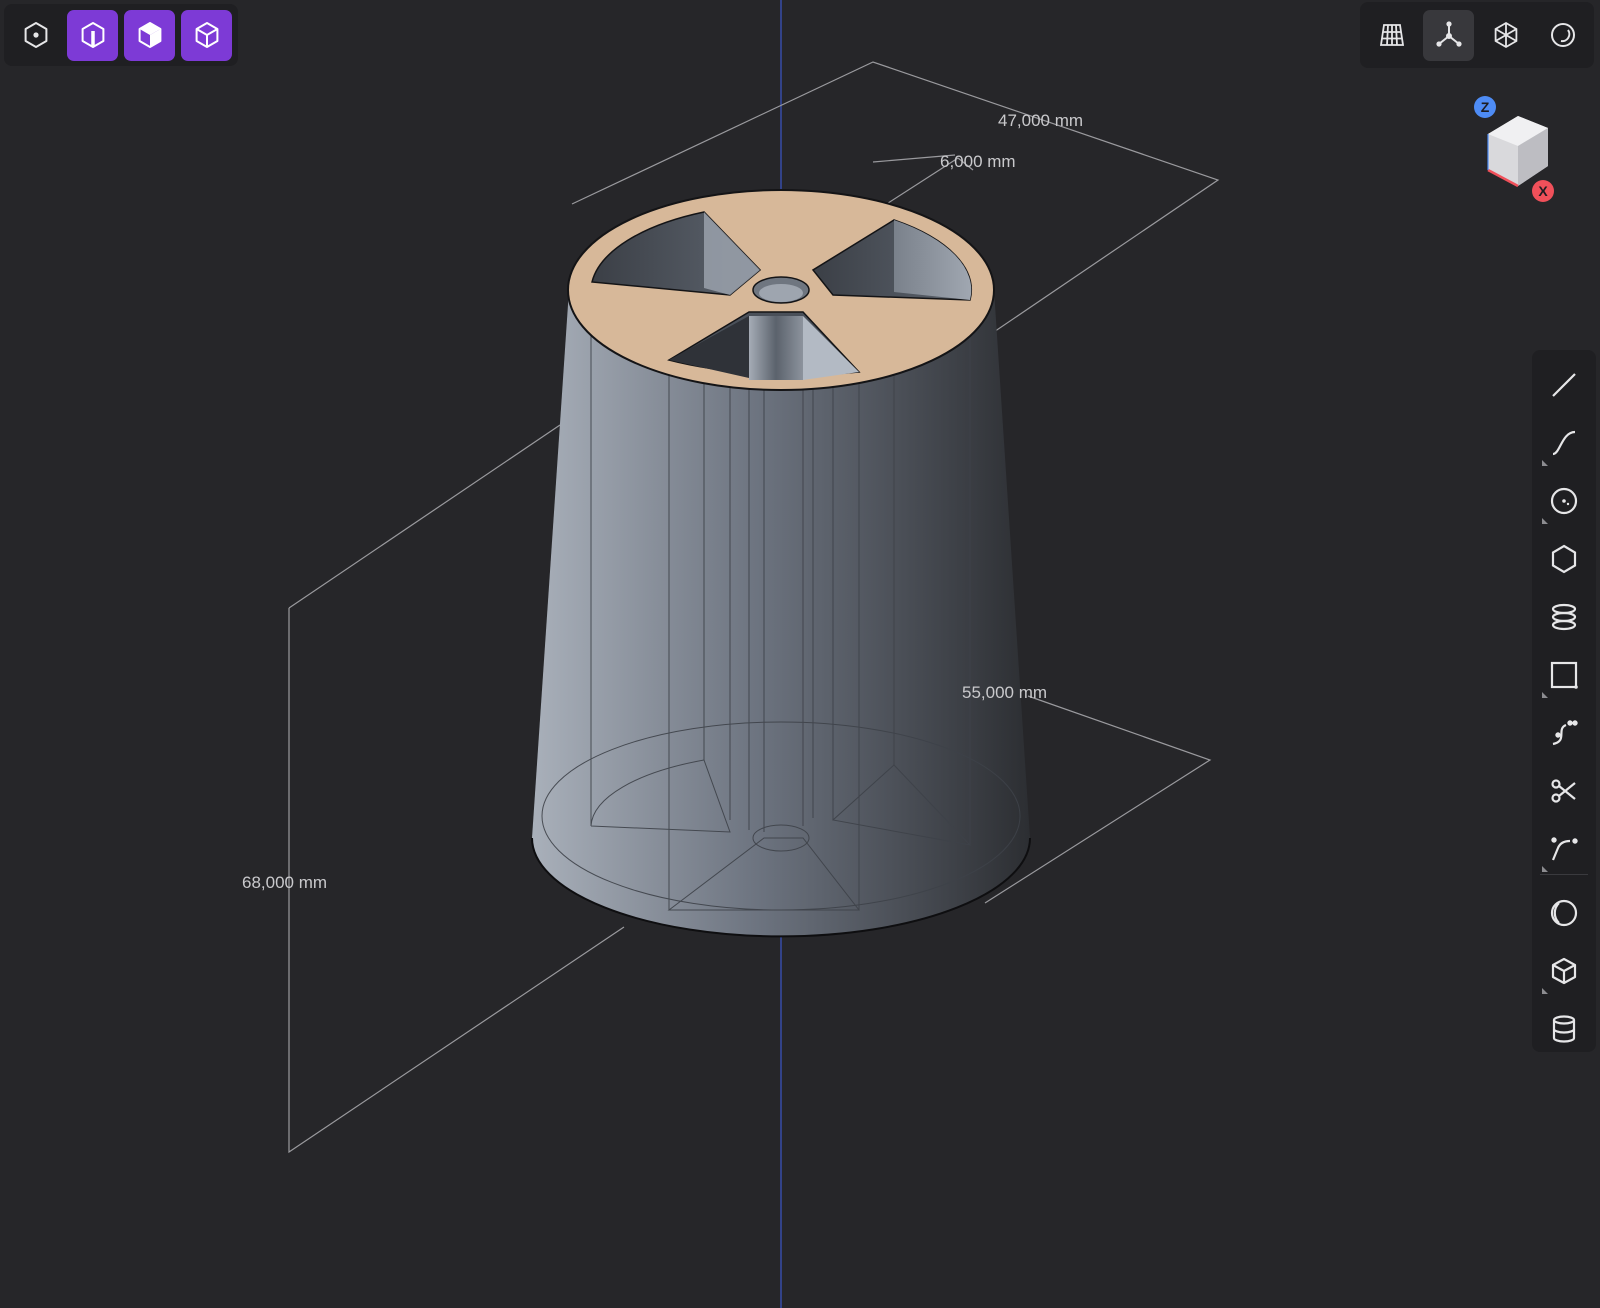 This screenshot has width=1600, height=1308. Describe the element at coordinates (1564, 874) in the screenshot. I see `toolbar-divider` at that location.